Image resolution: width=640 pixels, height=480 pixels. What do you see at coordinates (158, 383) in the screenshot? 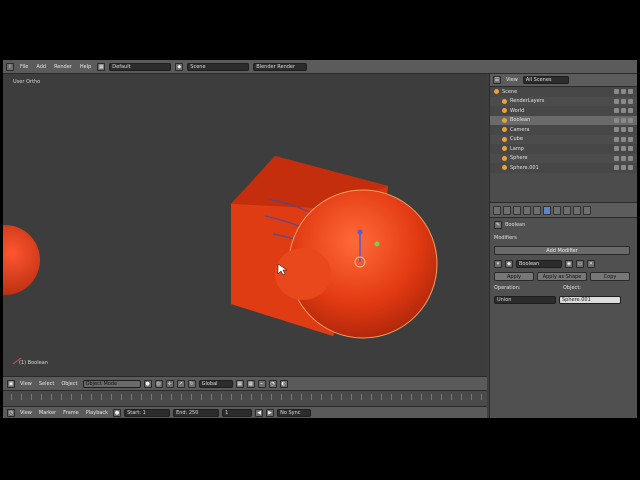
I see `pivot-icon: ◎` at bounding box center [158, 383].